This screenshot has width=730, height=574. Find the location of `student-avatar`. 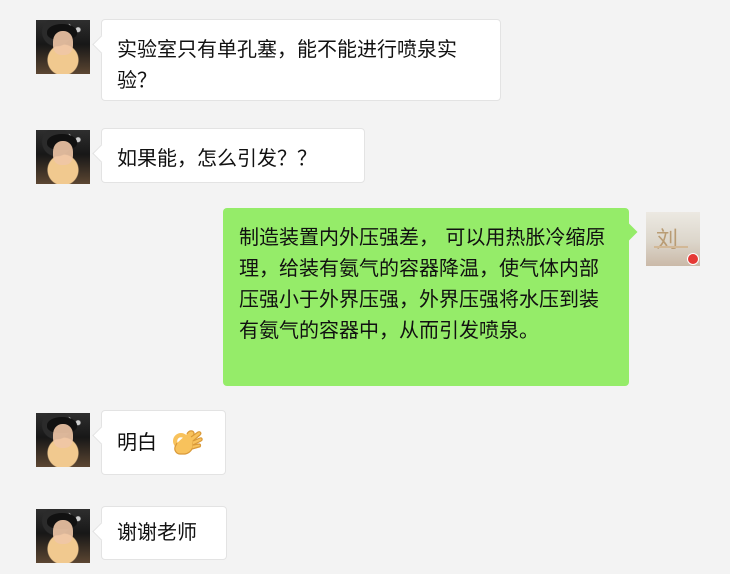

student-avatar is located at coordinates (63, 536).